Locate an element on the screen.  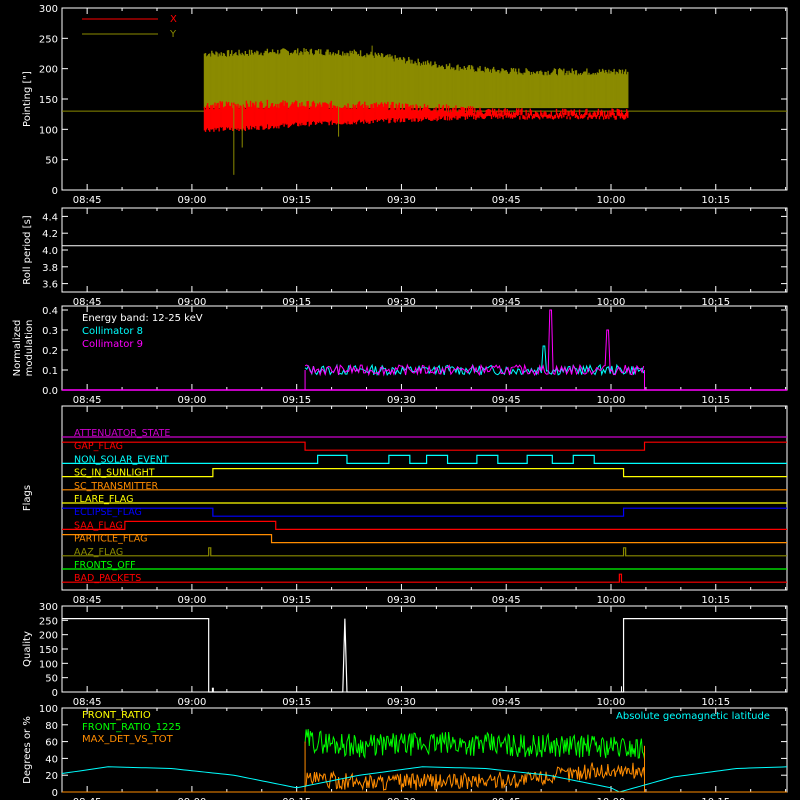
flag-line-saa_flag is located at coordinates (424, 525).